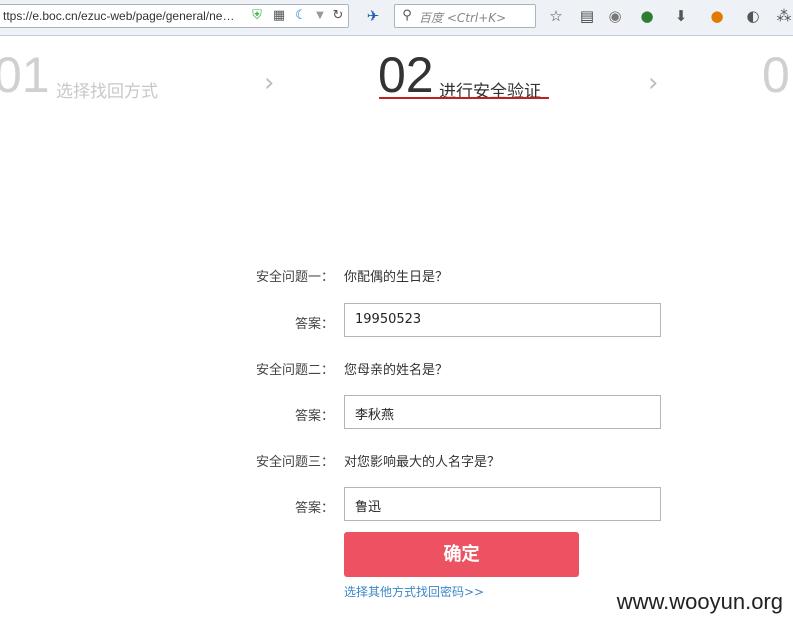 Image resolution: width=793 pixels, height=630 pixels. What do you see at coordinates (338, 16) in the screenshot?
I see `reload-icon: ↻` at bounding box center [338, 16].